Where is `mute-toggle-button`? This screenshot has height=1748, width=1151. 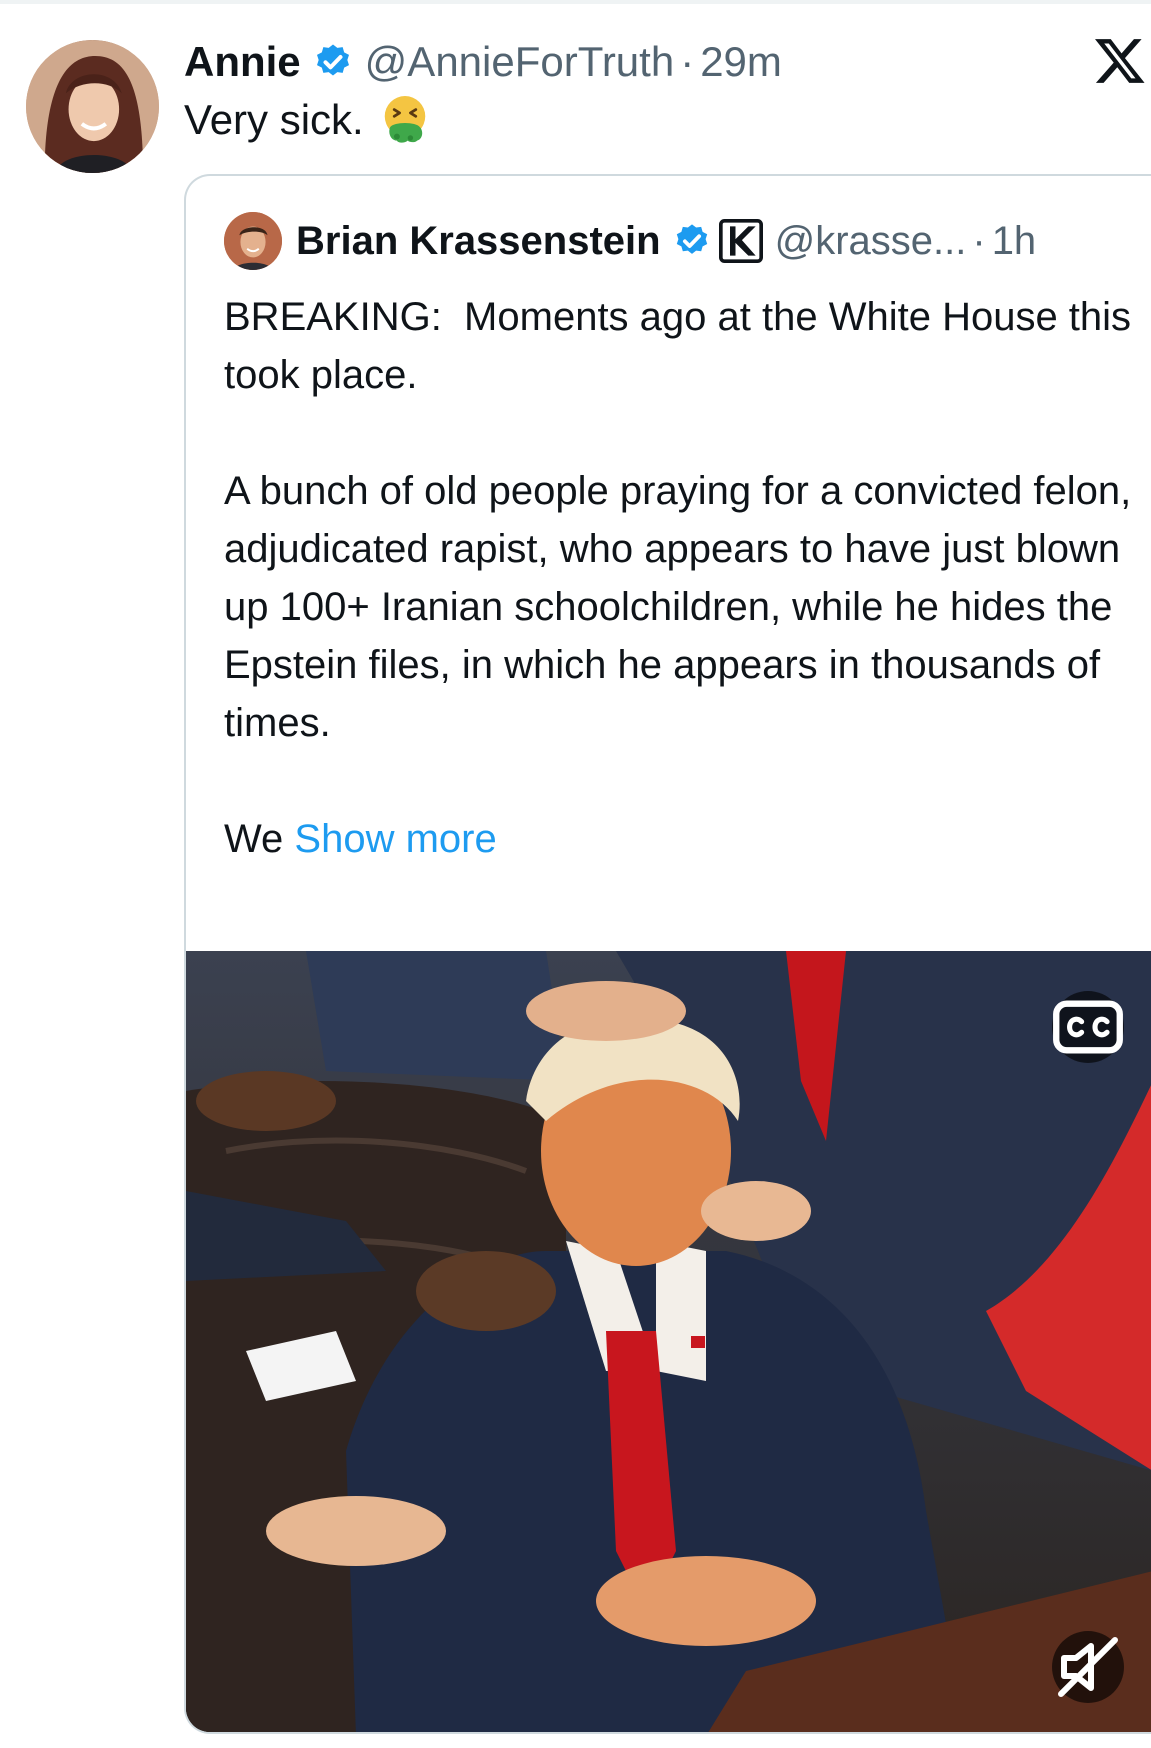 mute-toggle-button is located at coordinates (1088, 1667).